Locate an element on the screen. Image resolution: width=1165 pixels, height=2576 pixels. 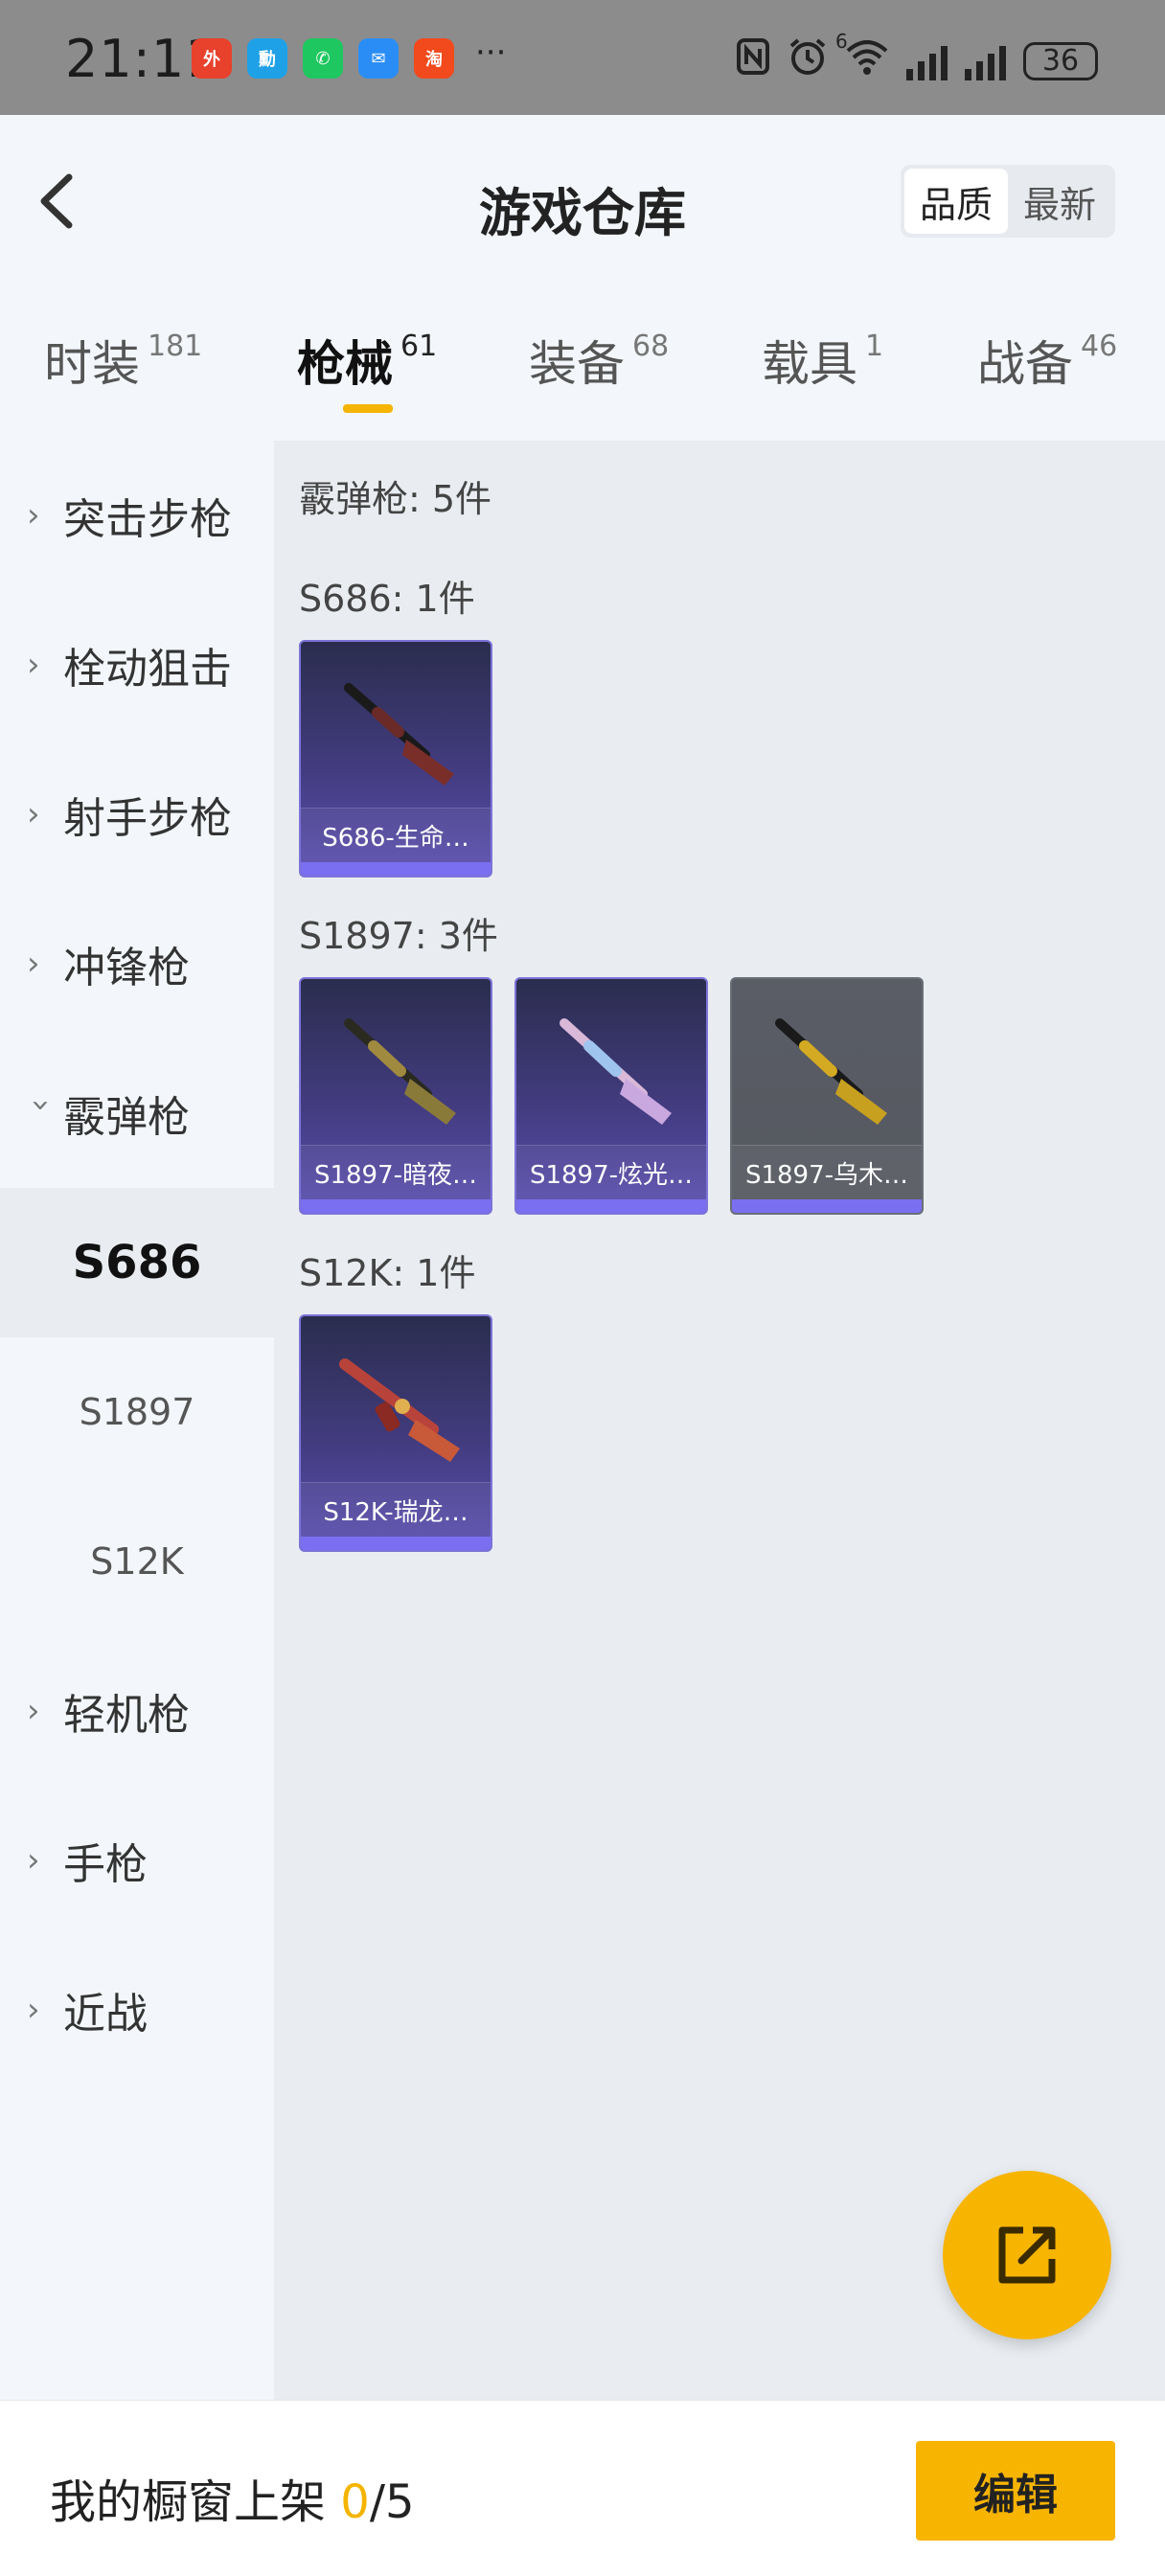
sidebar-item-melee: › 近战 is located at coordinates (137, 2010).